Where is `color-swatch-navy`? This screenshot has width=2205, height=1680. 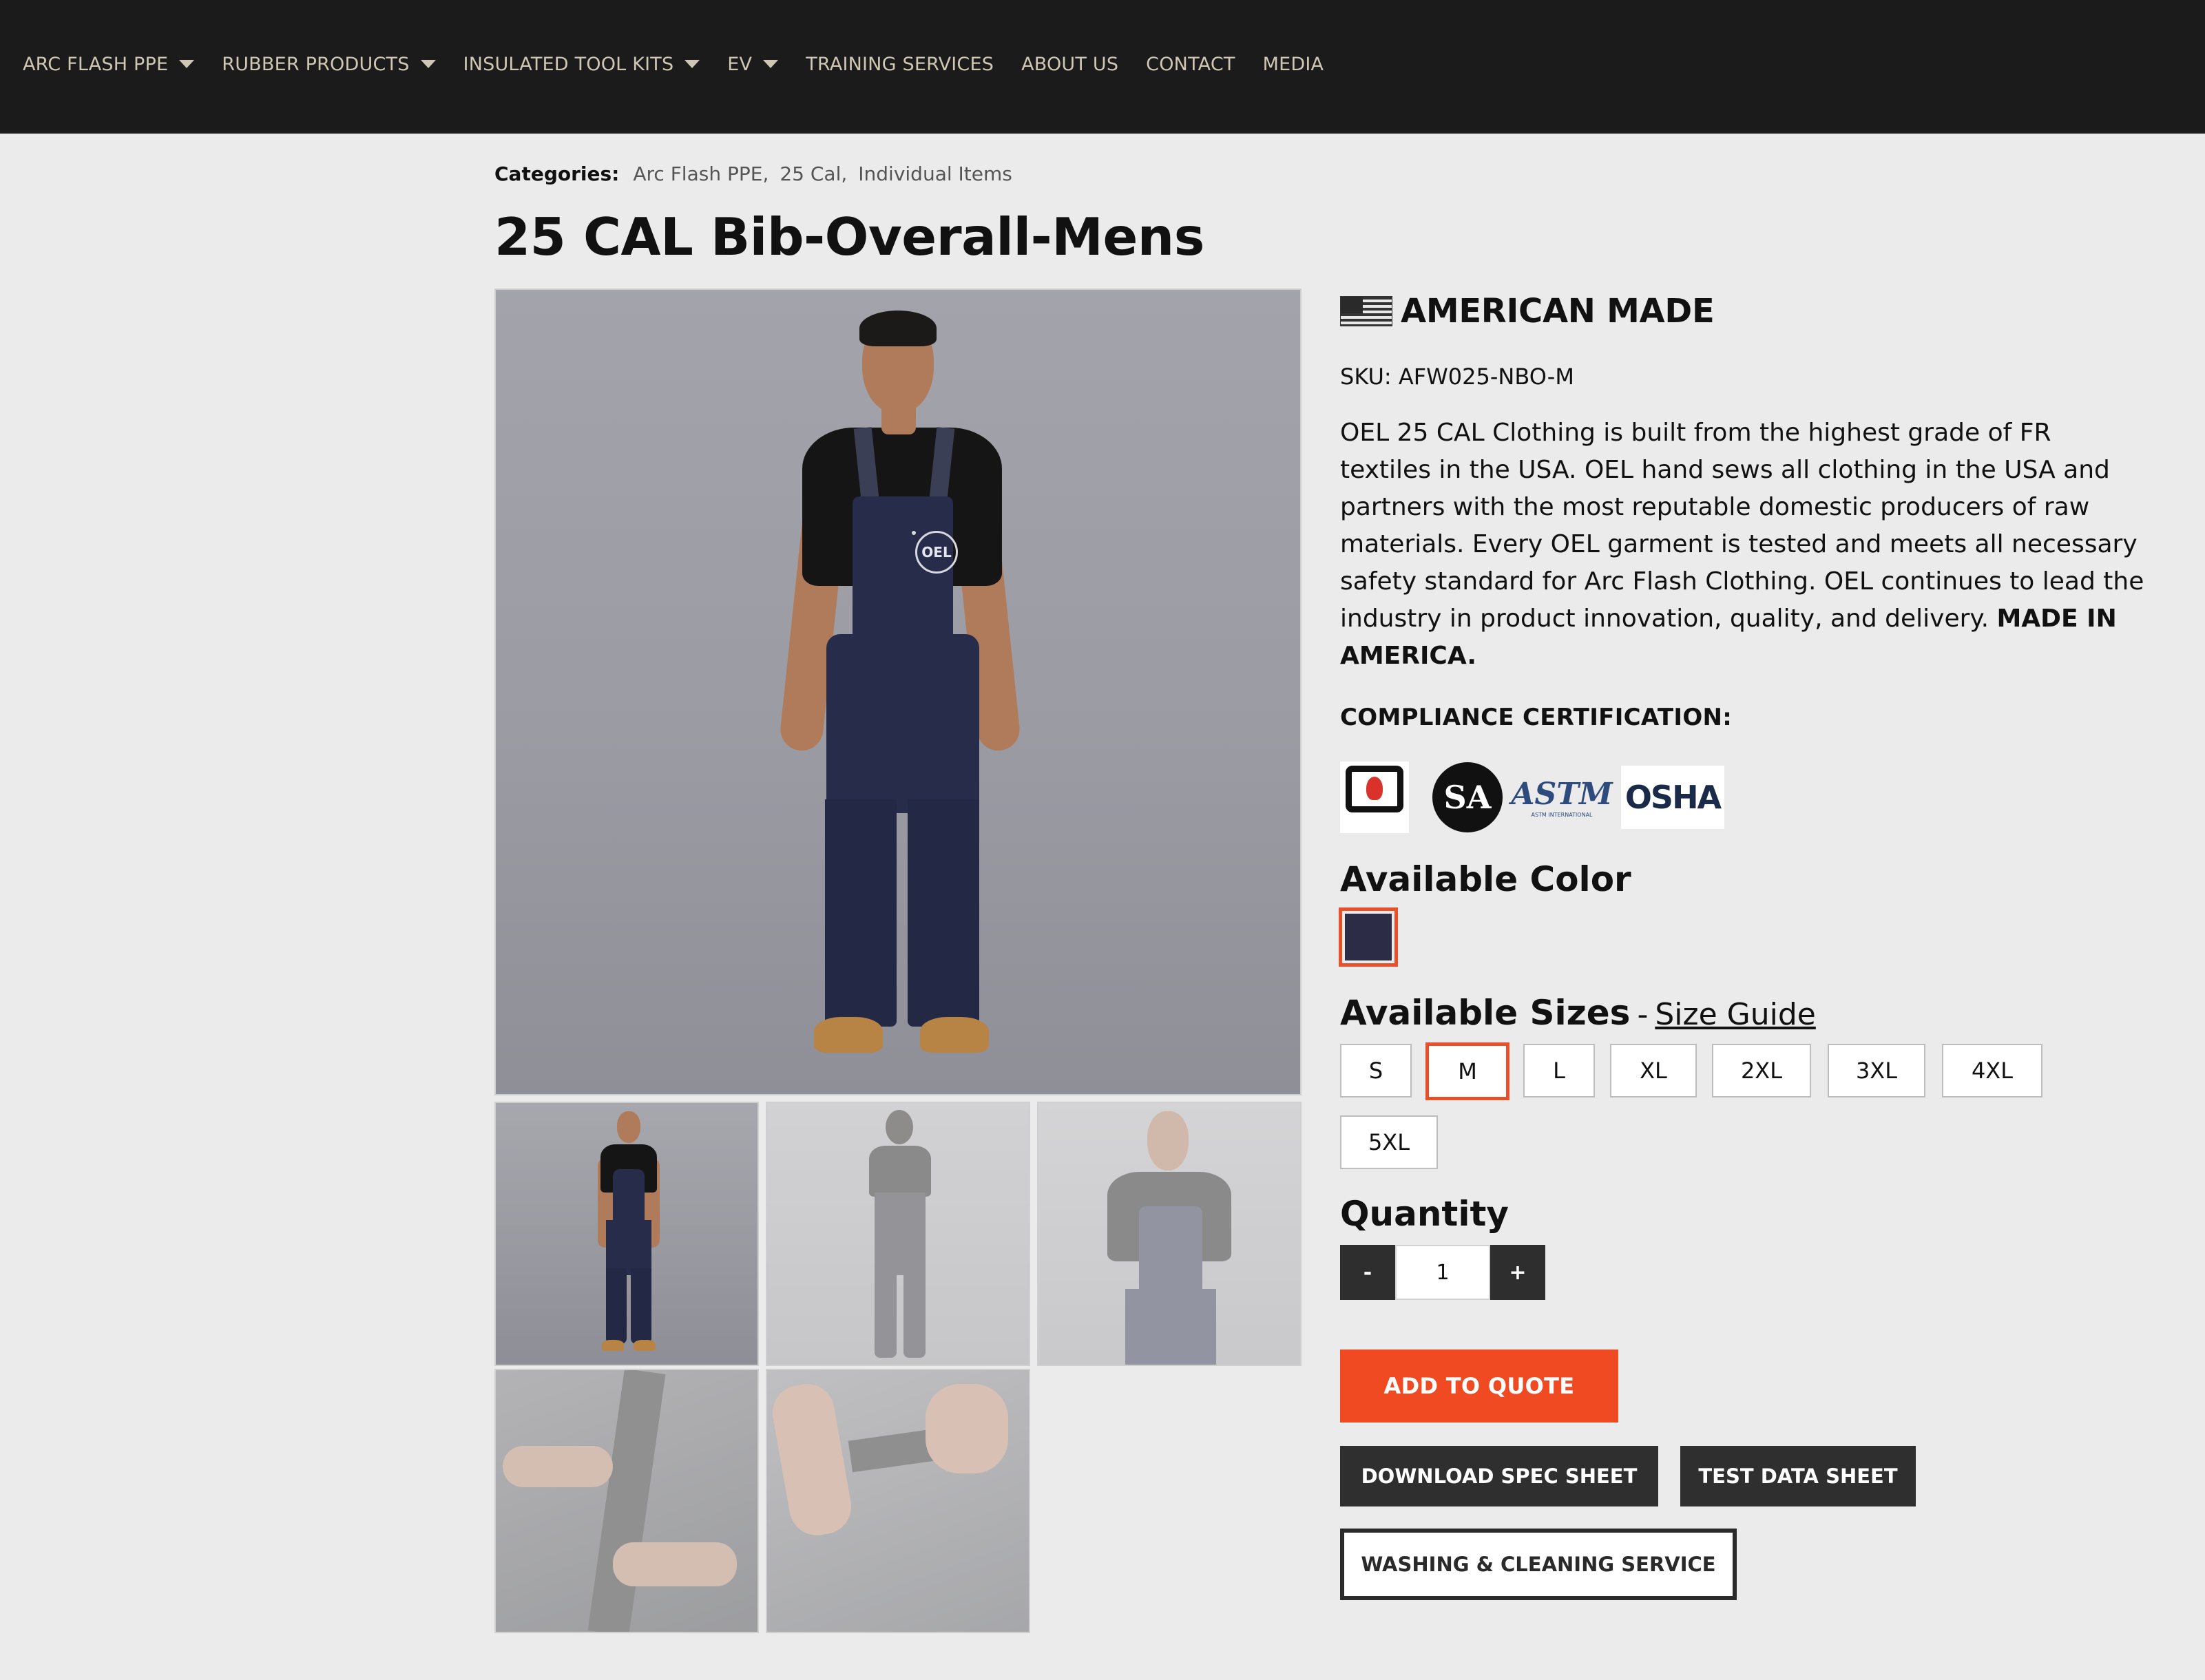
color-swatch-navy is located at coordinates (1368, 937).